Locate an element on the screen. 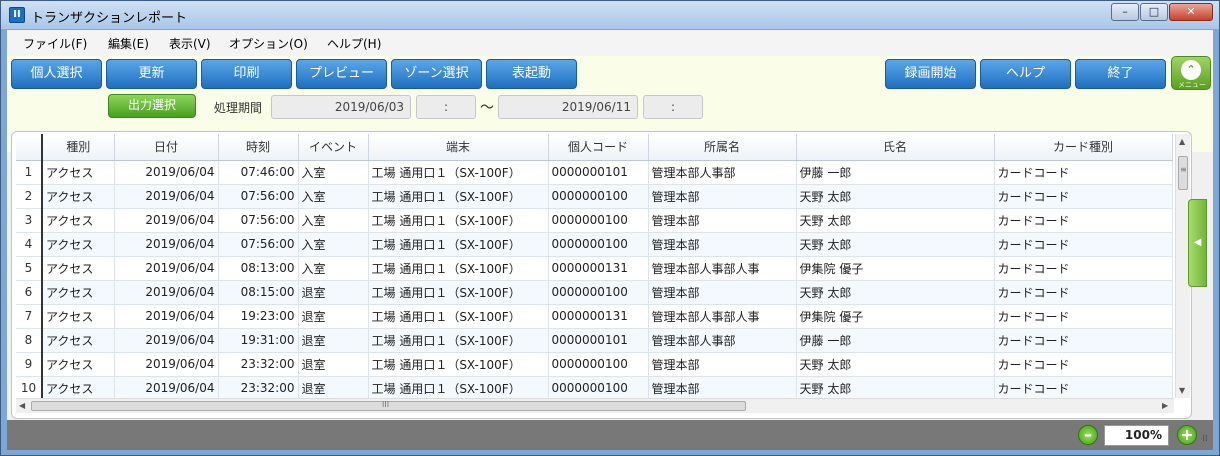  table-launch-button: 表起動 is located at coordinates (531, 74).